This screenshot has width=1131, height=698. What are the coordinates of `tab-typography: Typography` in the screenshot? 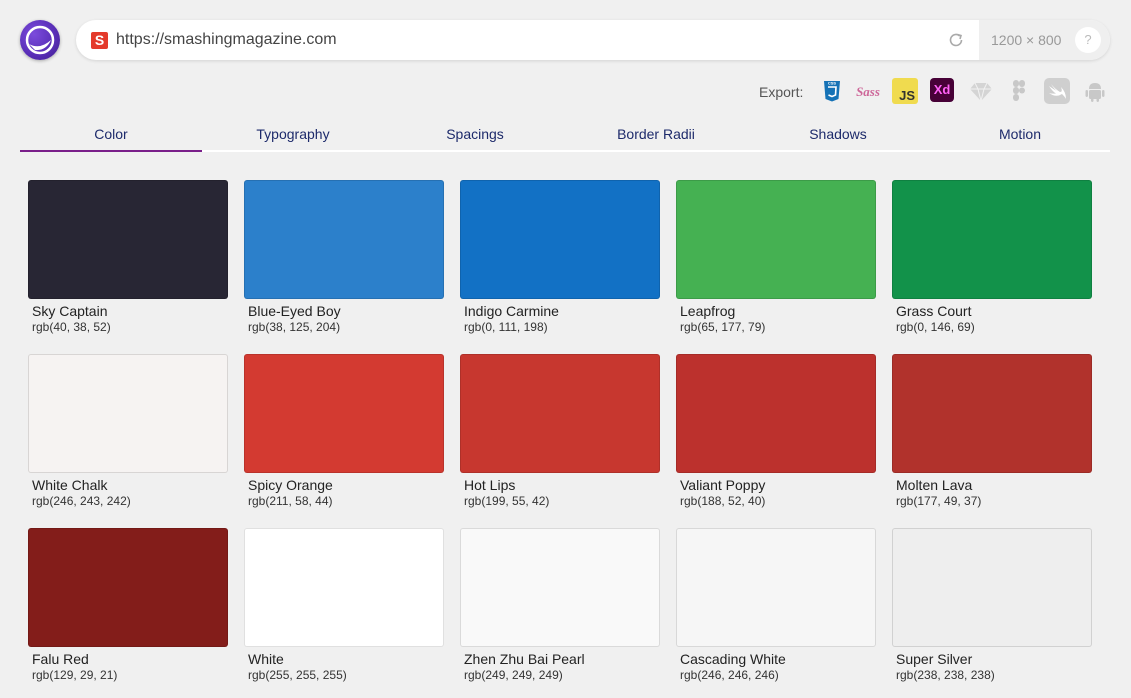 It's located at (293, 136).